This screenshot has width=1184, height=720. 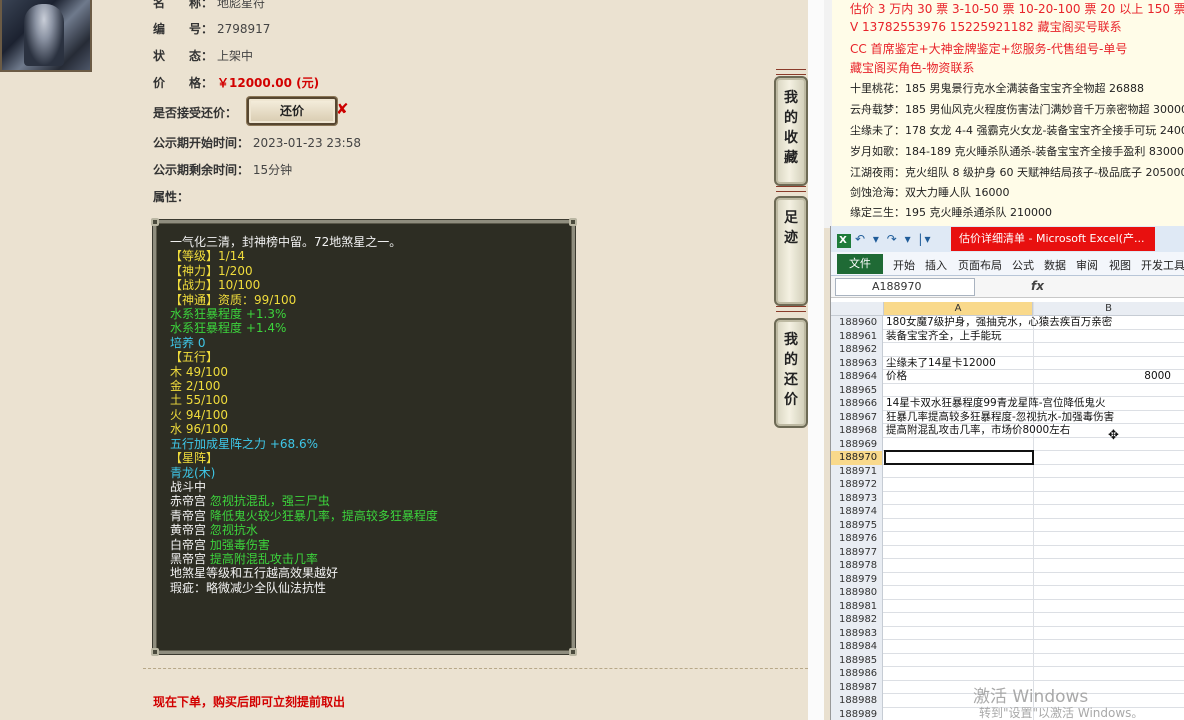 I want to click on tab-review: 审阅, so click(x=1087, y=265).